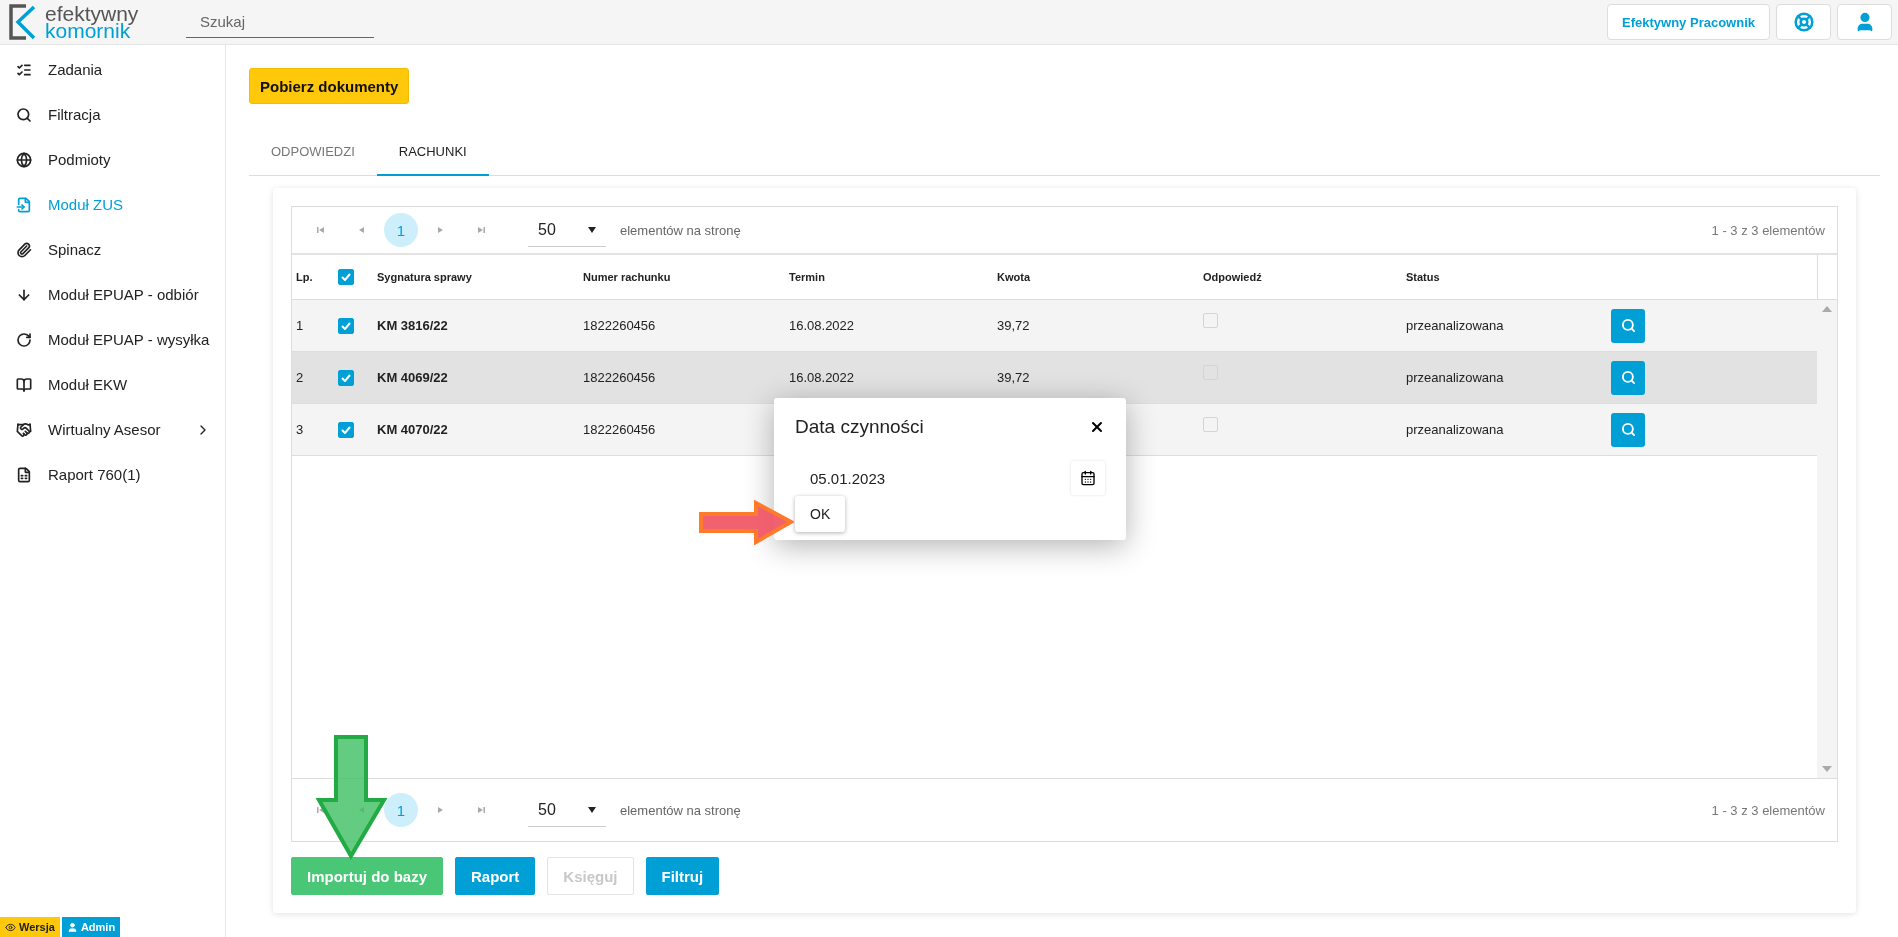 Image resolution: width=1898 pixels, height=937 pixels. I want to click on table-cell-text: KM 3816/22, so click(412, 325).